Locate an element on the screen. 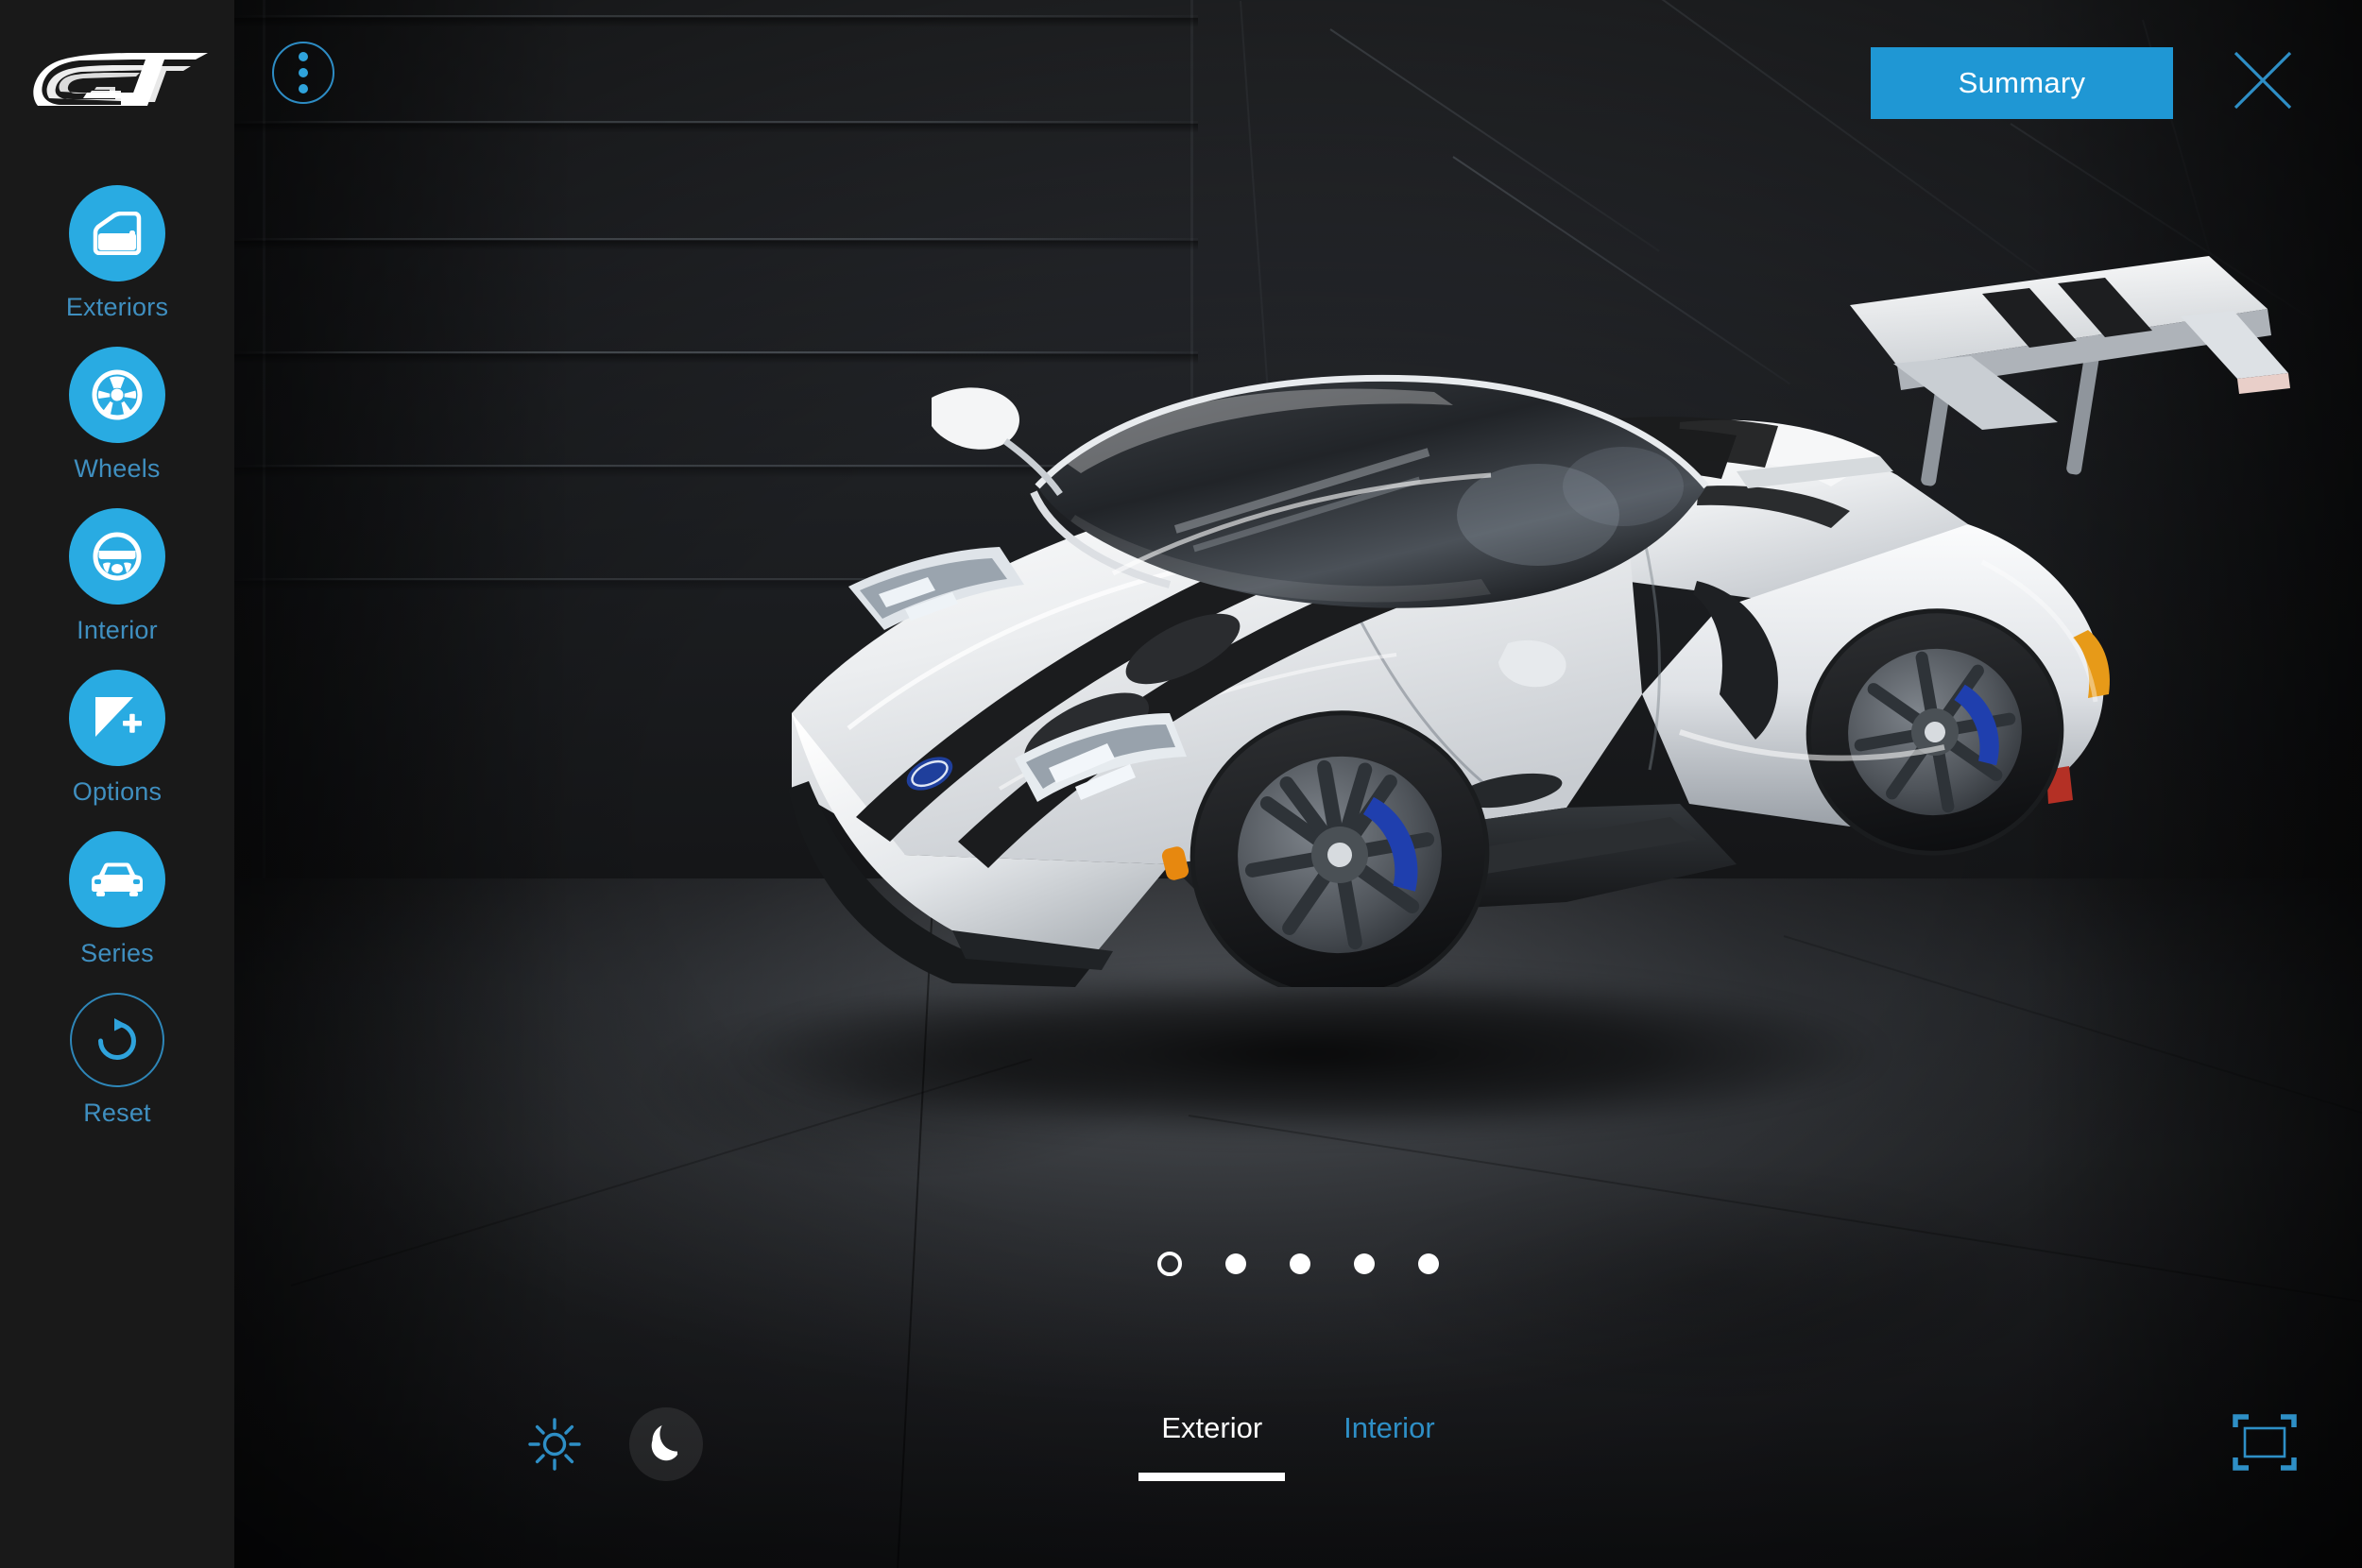 The image size is (2362, 1568). refresh-icon is located at coordinates (117, 1040).